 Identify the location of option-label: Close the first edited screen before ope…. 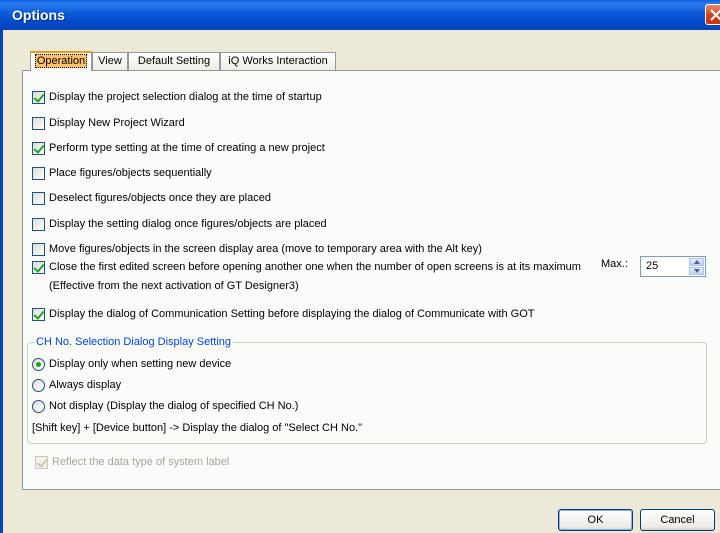
(315, 267).